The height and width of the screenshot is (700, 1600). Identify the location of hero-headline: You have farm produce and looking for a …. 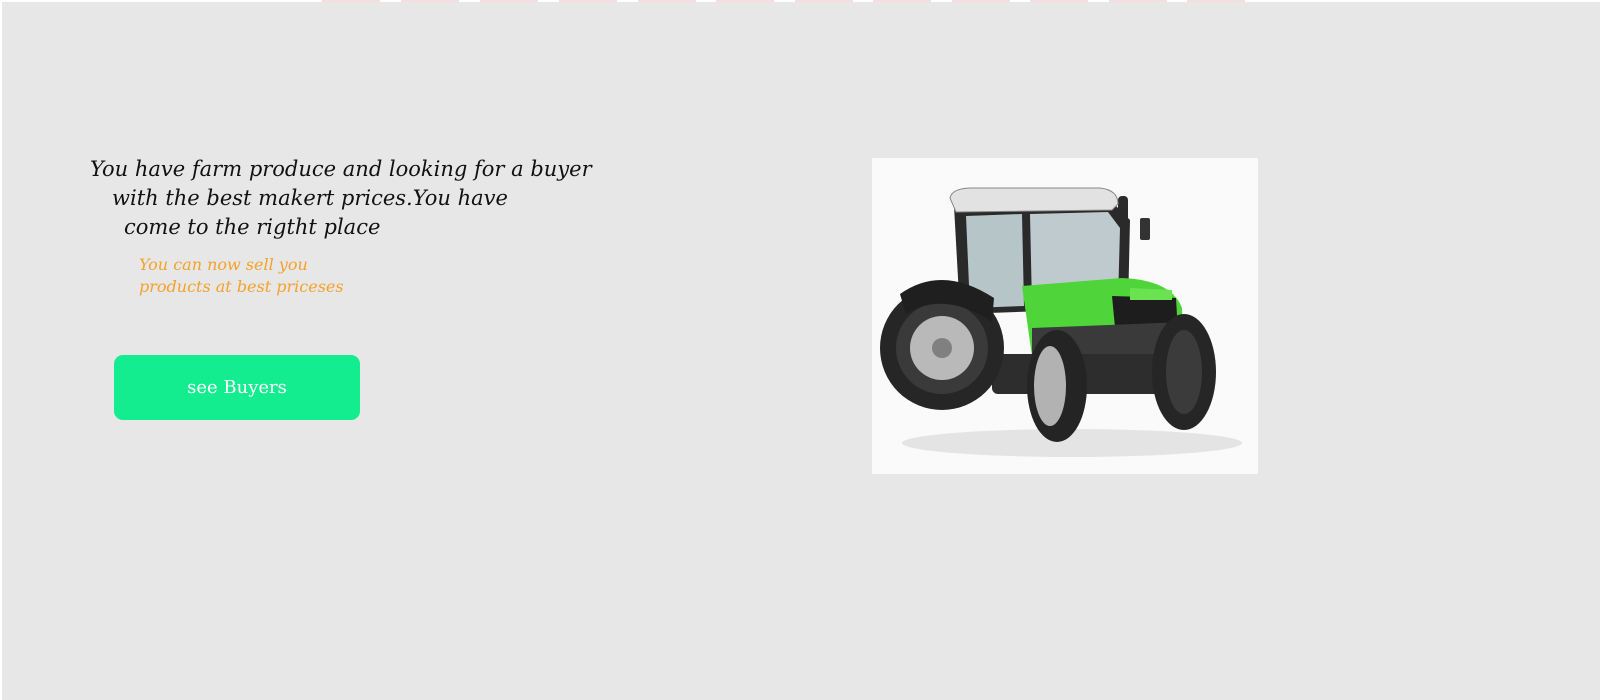
(341, 198).